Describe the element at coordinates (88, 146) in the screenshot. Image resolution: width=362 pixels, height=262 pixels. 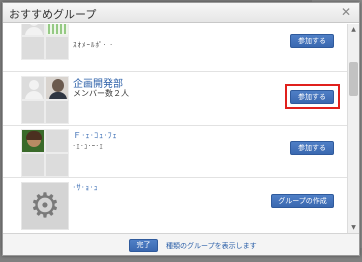
I see `group-meta: ·ｪ·ｭ·ｰ·ｪ` at that location.